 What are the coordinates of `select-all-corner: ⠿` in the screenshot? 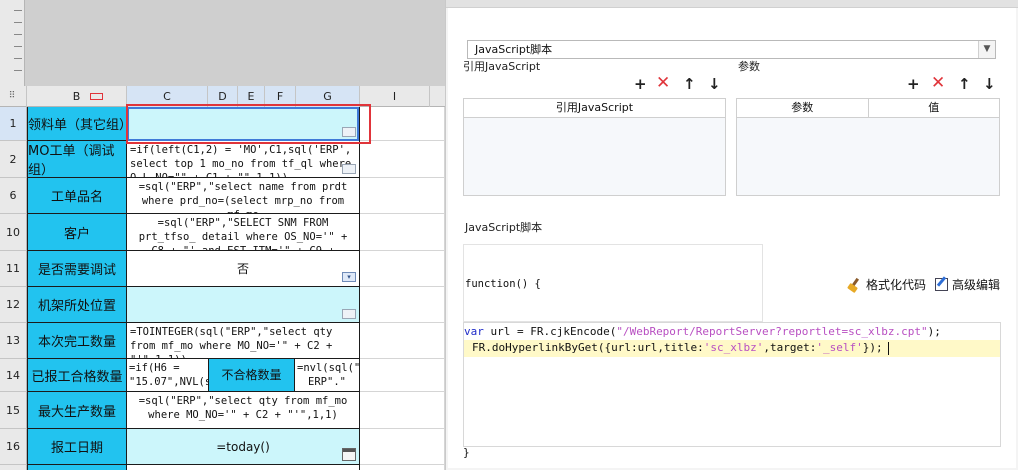 It's located at (13, 96).